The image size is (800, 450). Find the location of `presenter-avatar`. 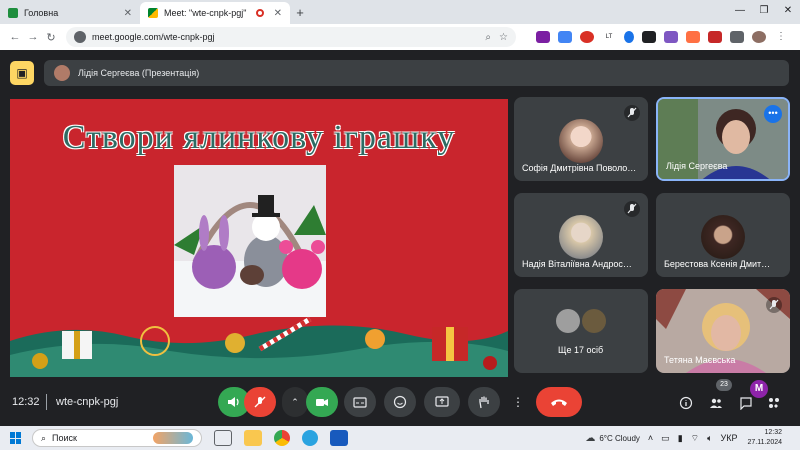

presenter-avatar is located at coordinates (62, 73).